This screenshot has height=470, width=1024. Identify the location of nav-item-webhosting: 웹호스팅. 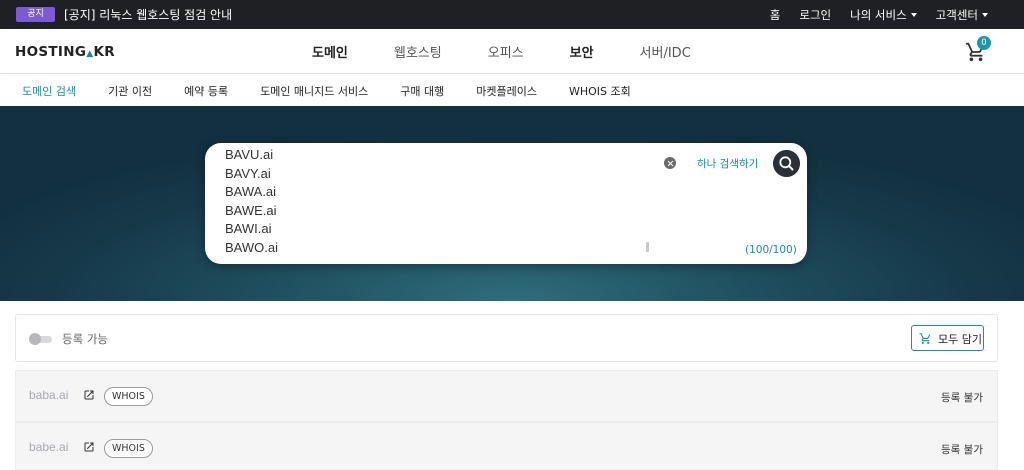
(418, 51).